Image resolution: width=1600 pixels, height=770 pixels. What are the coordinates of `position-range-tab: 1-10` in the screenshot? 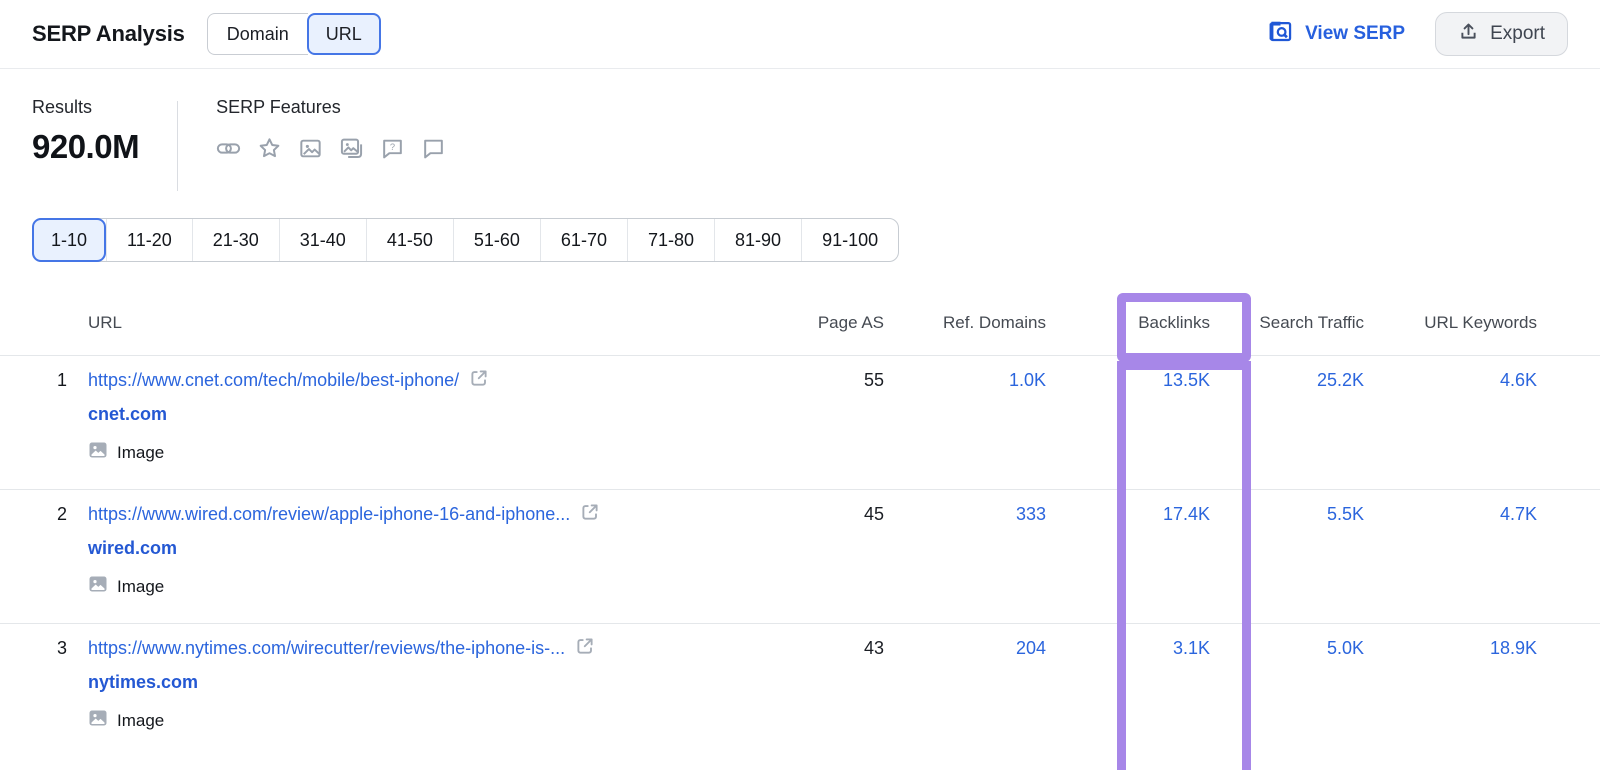 It's located at (69, 240).